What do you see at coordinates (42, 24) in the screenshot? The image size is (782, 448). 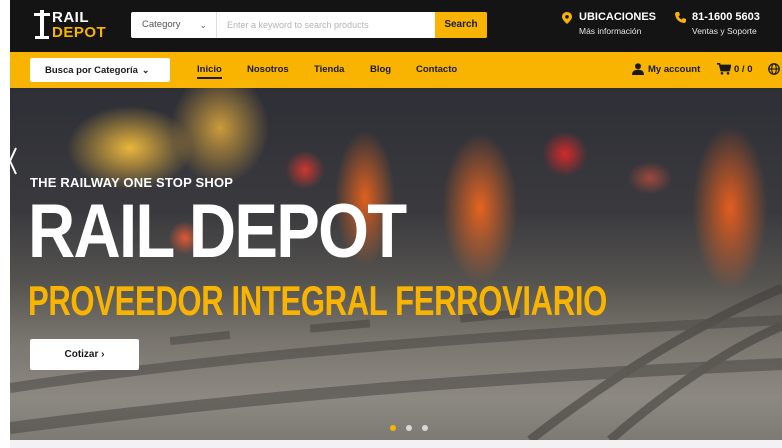 I see `logo-mark-icon` at bounding box center [42, 24].